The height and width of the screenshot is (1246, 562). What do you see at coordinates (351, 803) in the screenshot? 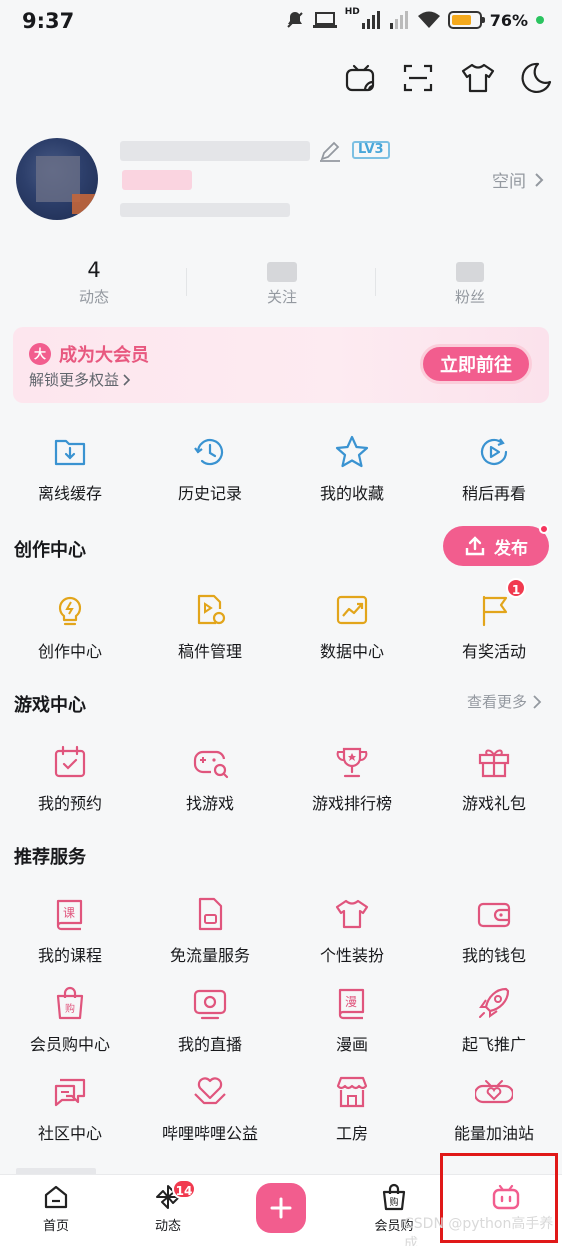
I see `item-label: 游戏排行榜` at bounding box center [351, 803].